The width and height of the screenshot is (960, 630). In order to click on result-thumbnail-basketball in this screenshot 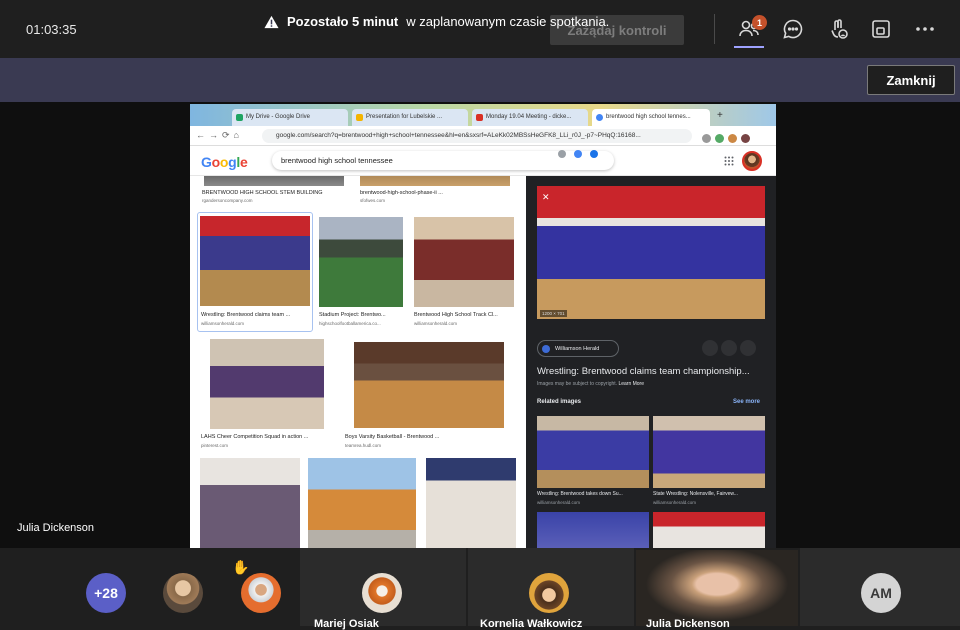, I will do `click(429, 385)`.